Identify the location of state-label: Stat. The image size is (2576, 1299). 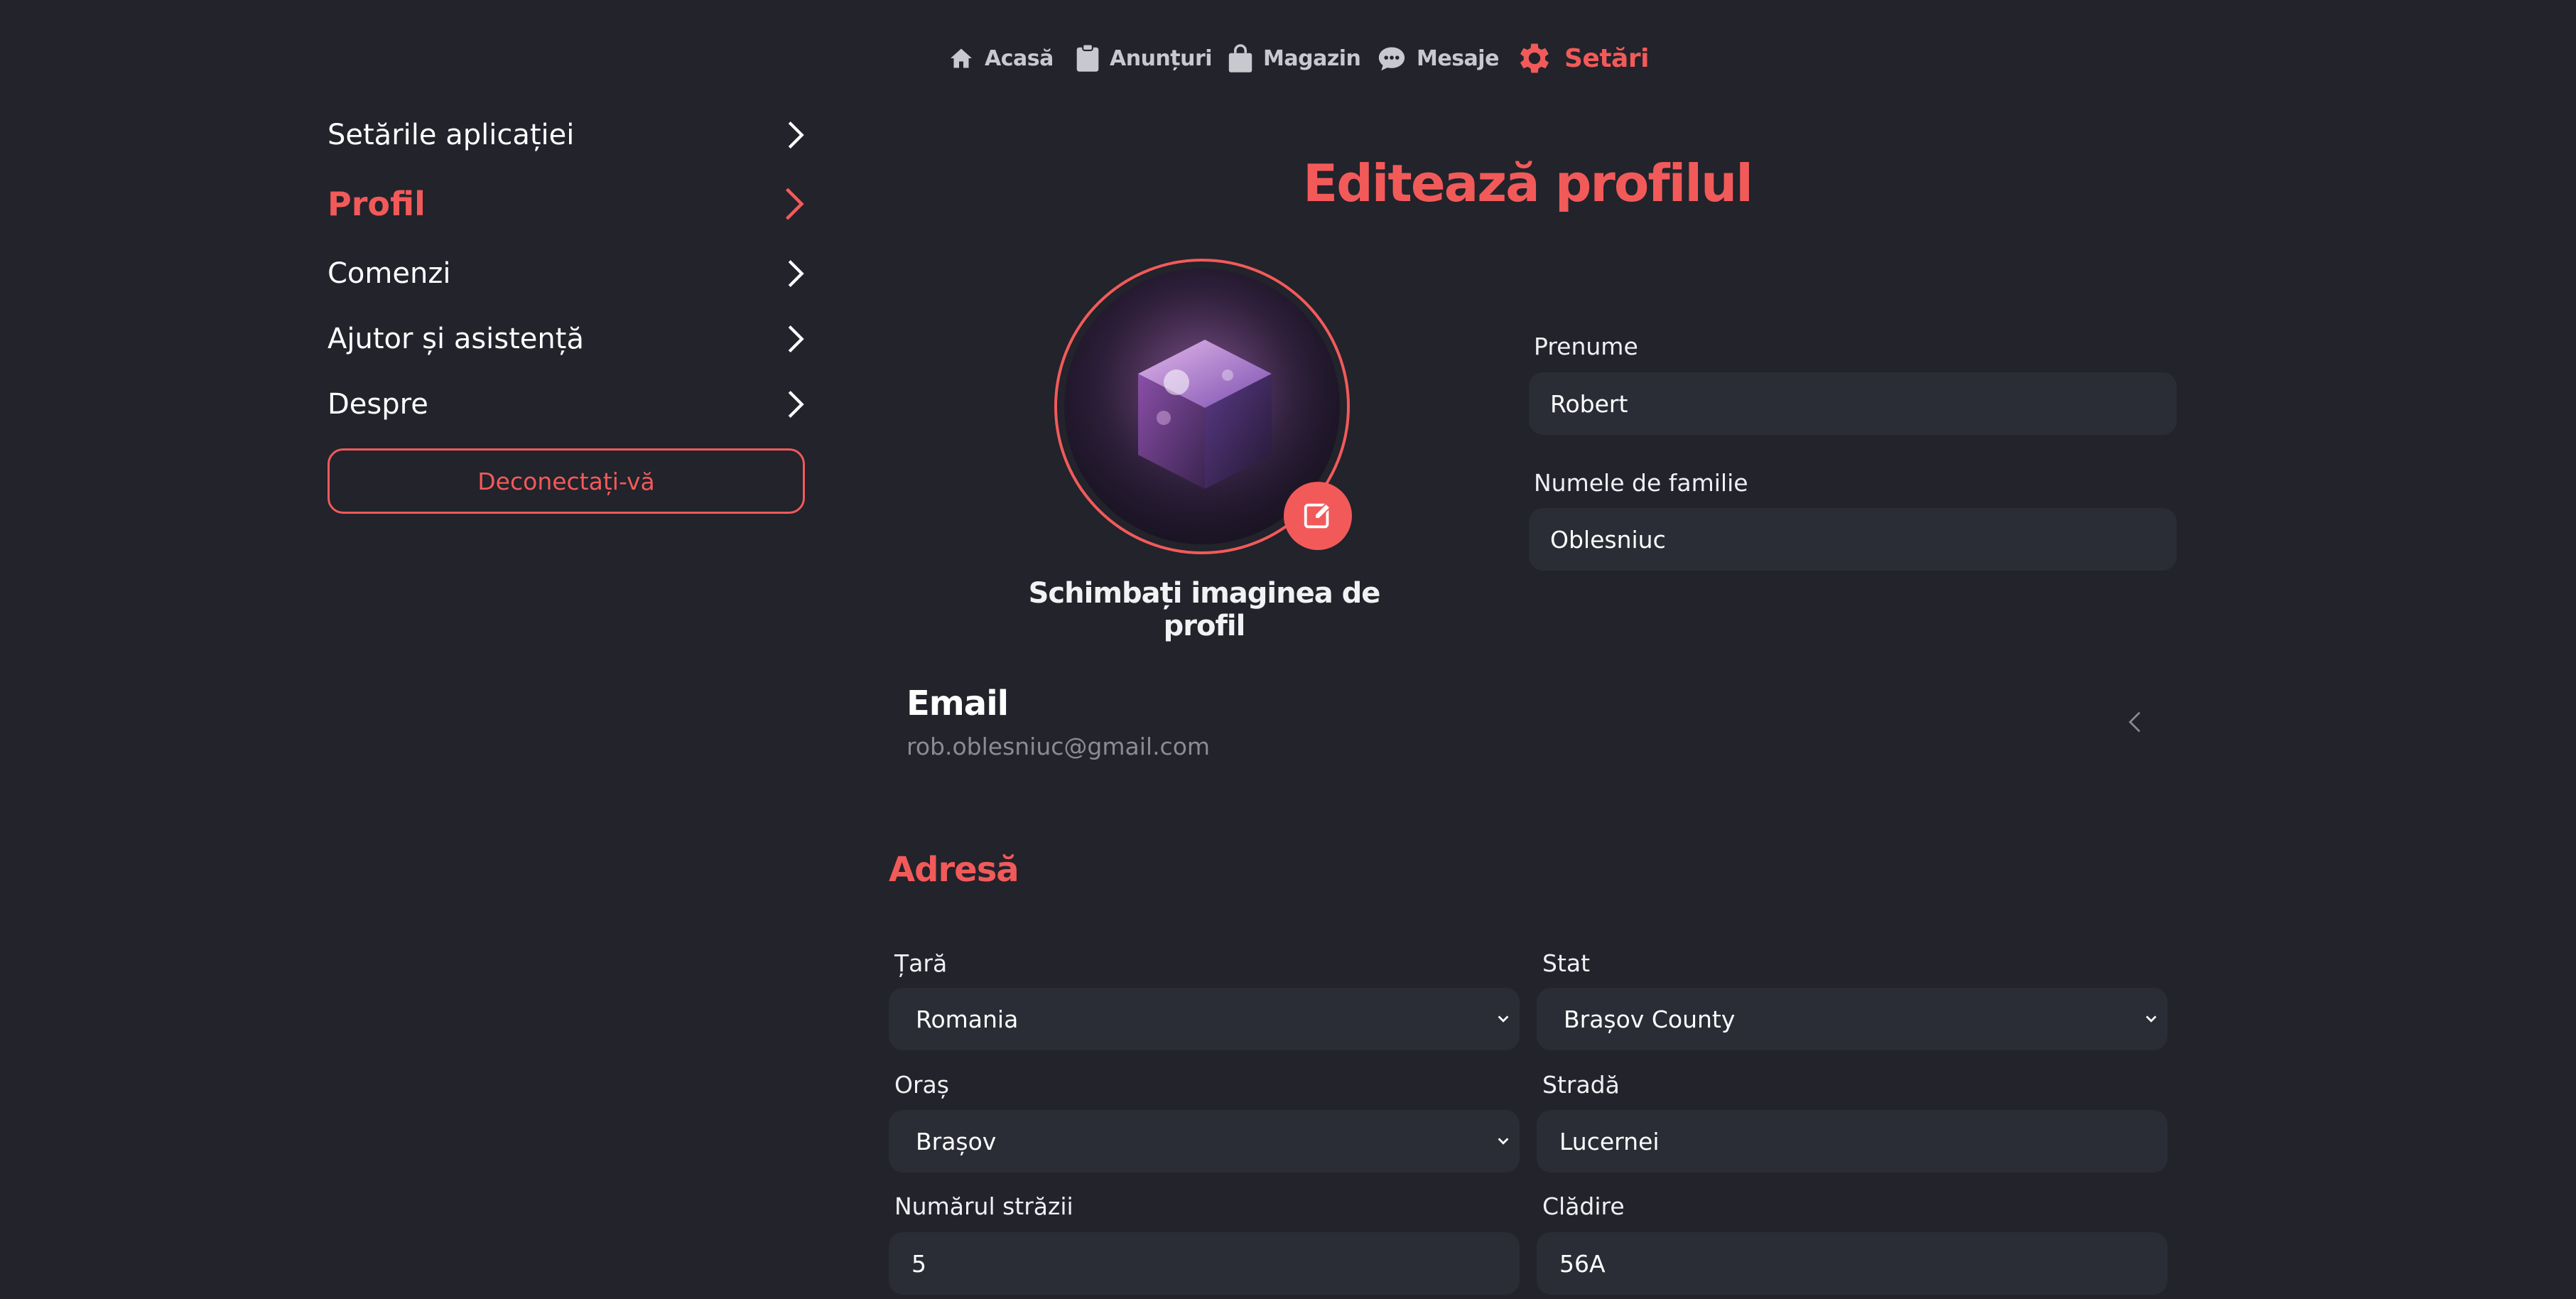
(1566, 963).